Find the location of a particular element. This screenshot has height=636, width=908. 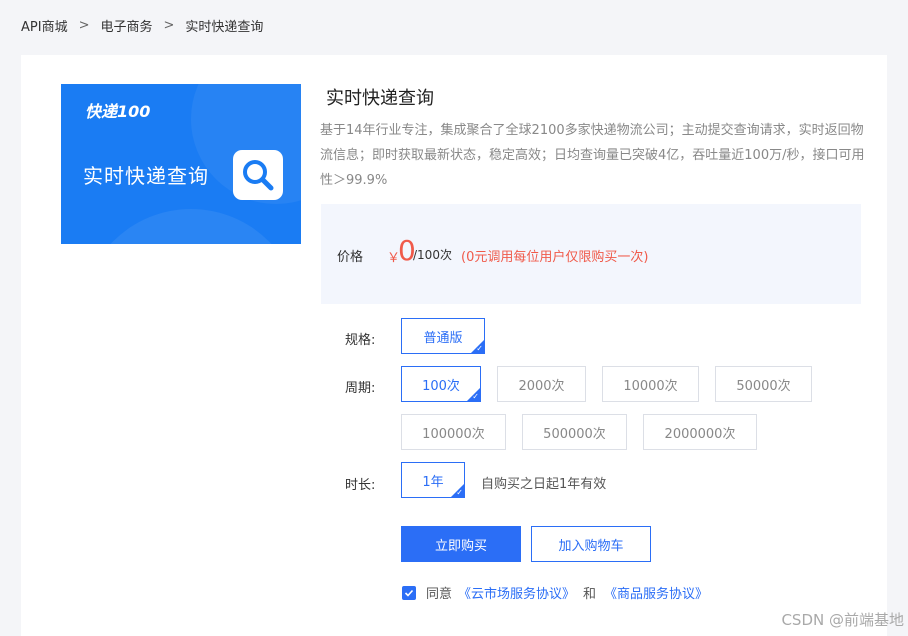

check-icon is located at coordinates (409, 593).